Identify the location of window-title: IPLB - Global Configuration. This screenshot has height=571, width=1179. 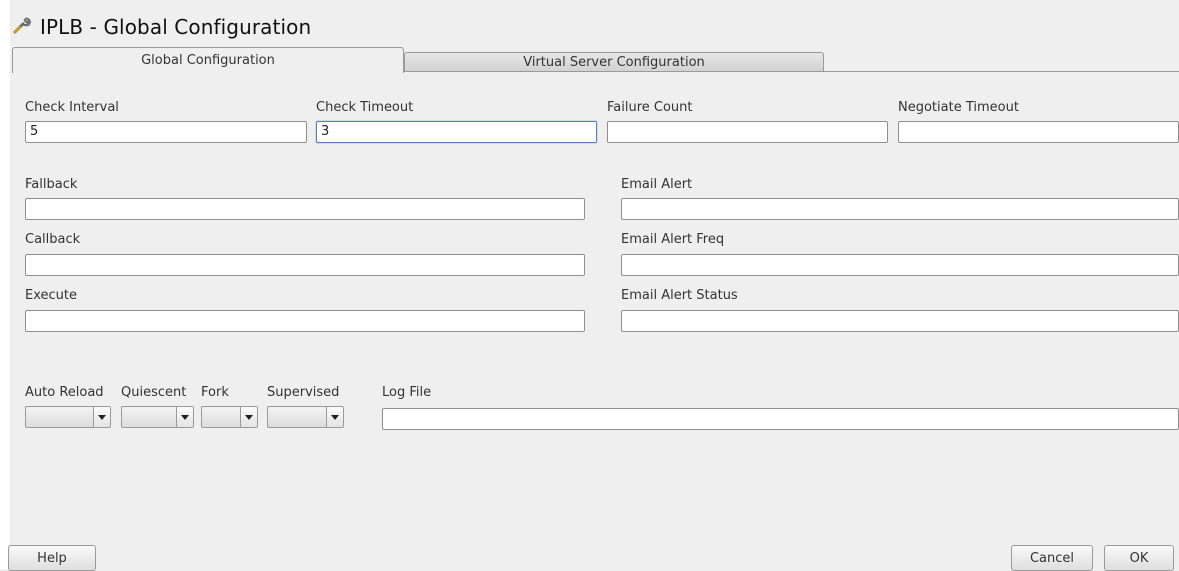
(176, 27).